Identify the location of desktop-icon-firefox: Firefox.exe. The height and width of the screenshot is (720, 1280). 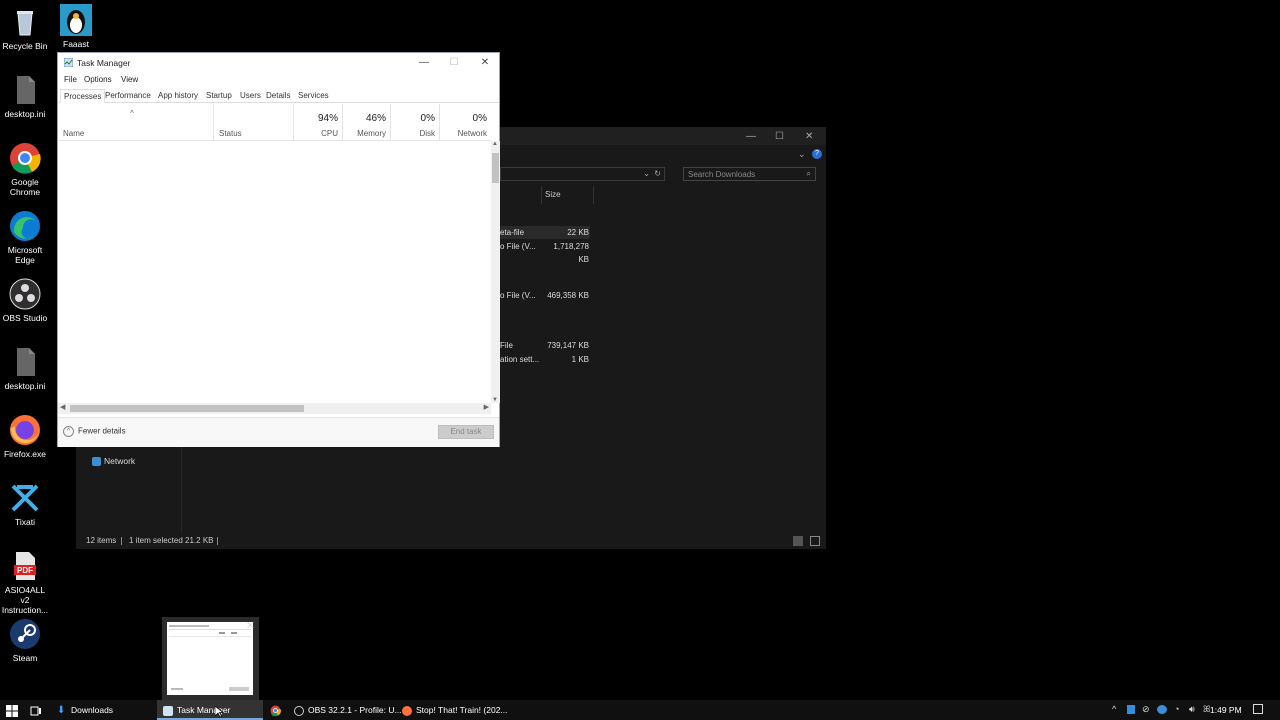
(25, 436).